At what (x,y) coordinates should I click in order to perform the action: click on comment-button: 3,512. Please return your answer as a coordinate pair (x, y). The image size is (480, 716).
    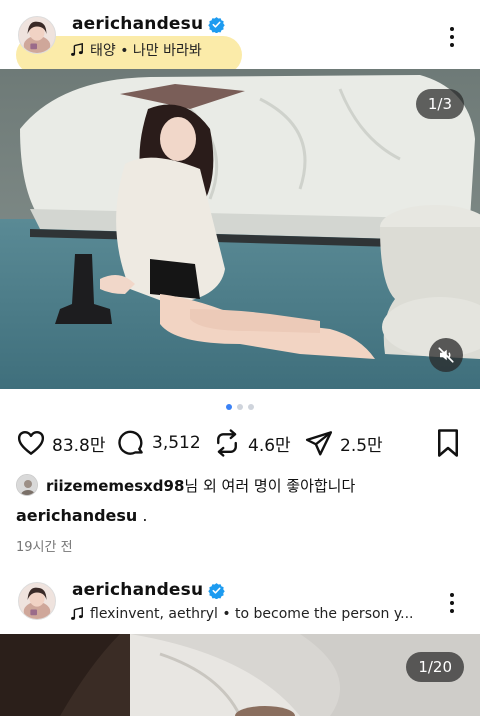
    Looking at the image, I should click on (158, 443).